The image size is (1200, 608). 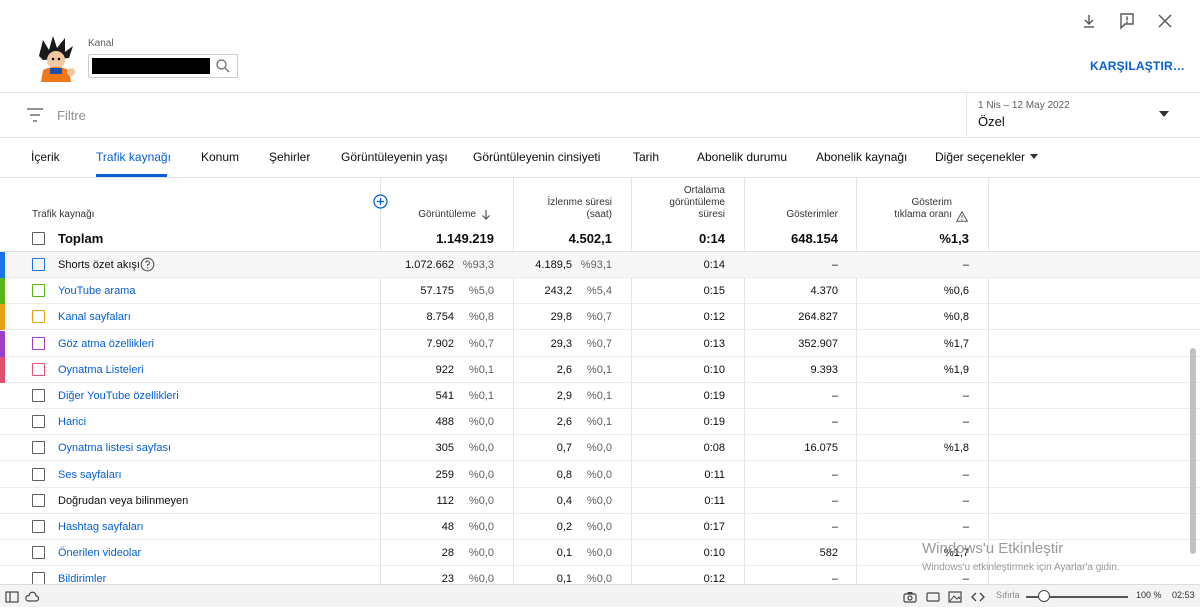 What do you see at coordinates (933, 596) in the screenshot?
I see `window-icon` at bounding box center [933, 596].